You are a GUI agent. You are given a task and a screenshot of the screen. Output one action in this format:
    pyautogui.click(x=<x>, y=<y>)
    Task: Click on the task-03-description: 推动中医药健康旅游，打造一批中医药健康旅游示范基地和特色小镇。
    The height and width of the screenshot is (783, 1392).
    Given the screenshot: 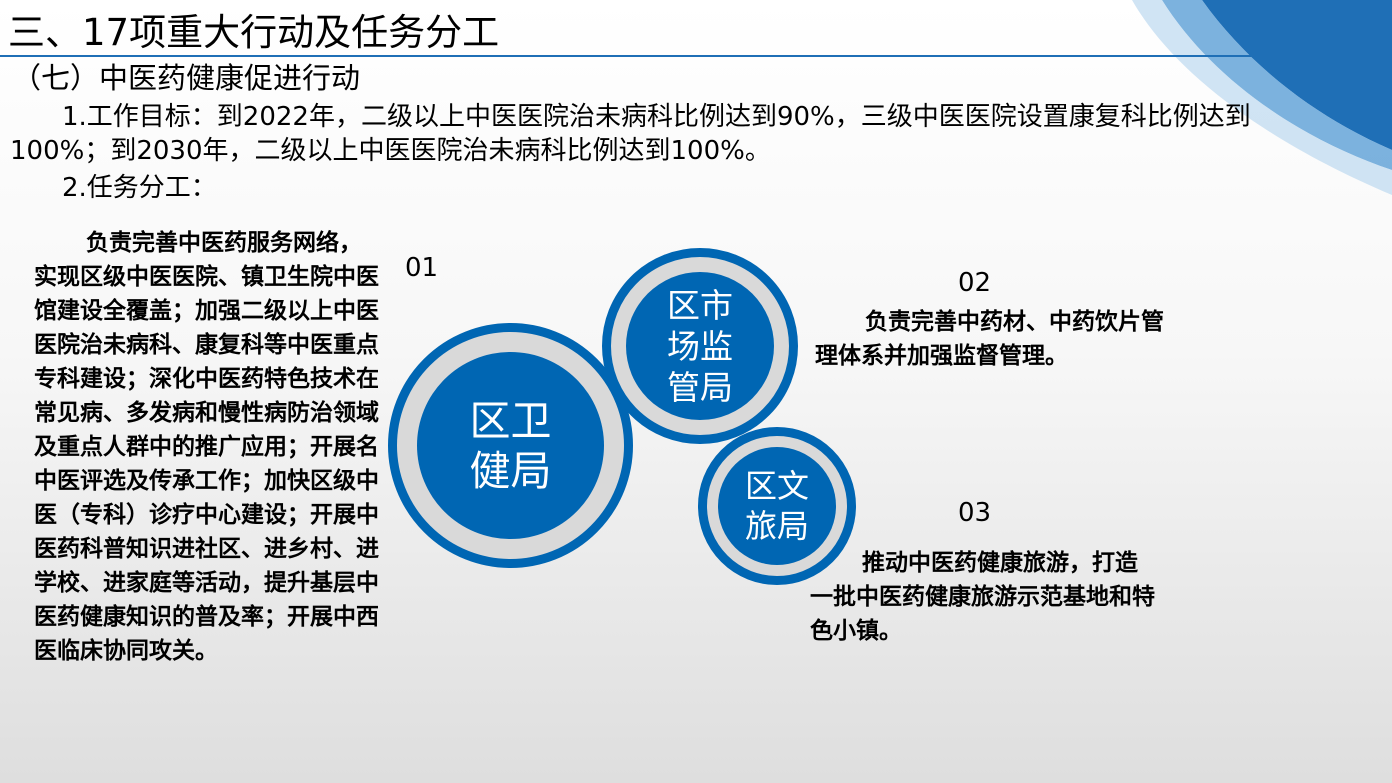 What is the action you would take?
    pyautogui.click(x=982, y=597)
    